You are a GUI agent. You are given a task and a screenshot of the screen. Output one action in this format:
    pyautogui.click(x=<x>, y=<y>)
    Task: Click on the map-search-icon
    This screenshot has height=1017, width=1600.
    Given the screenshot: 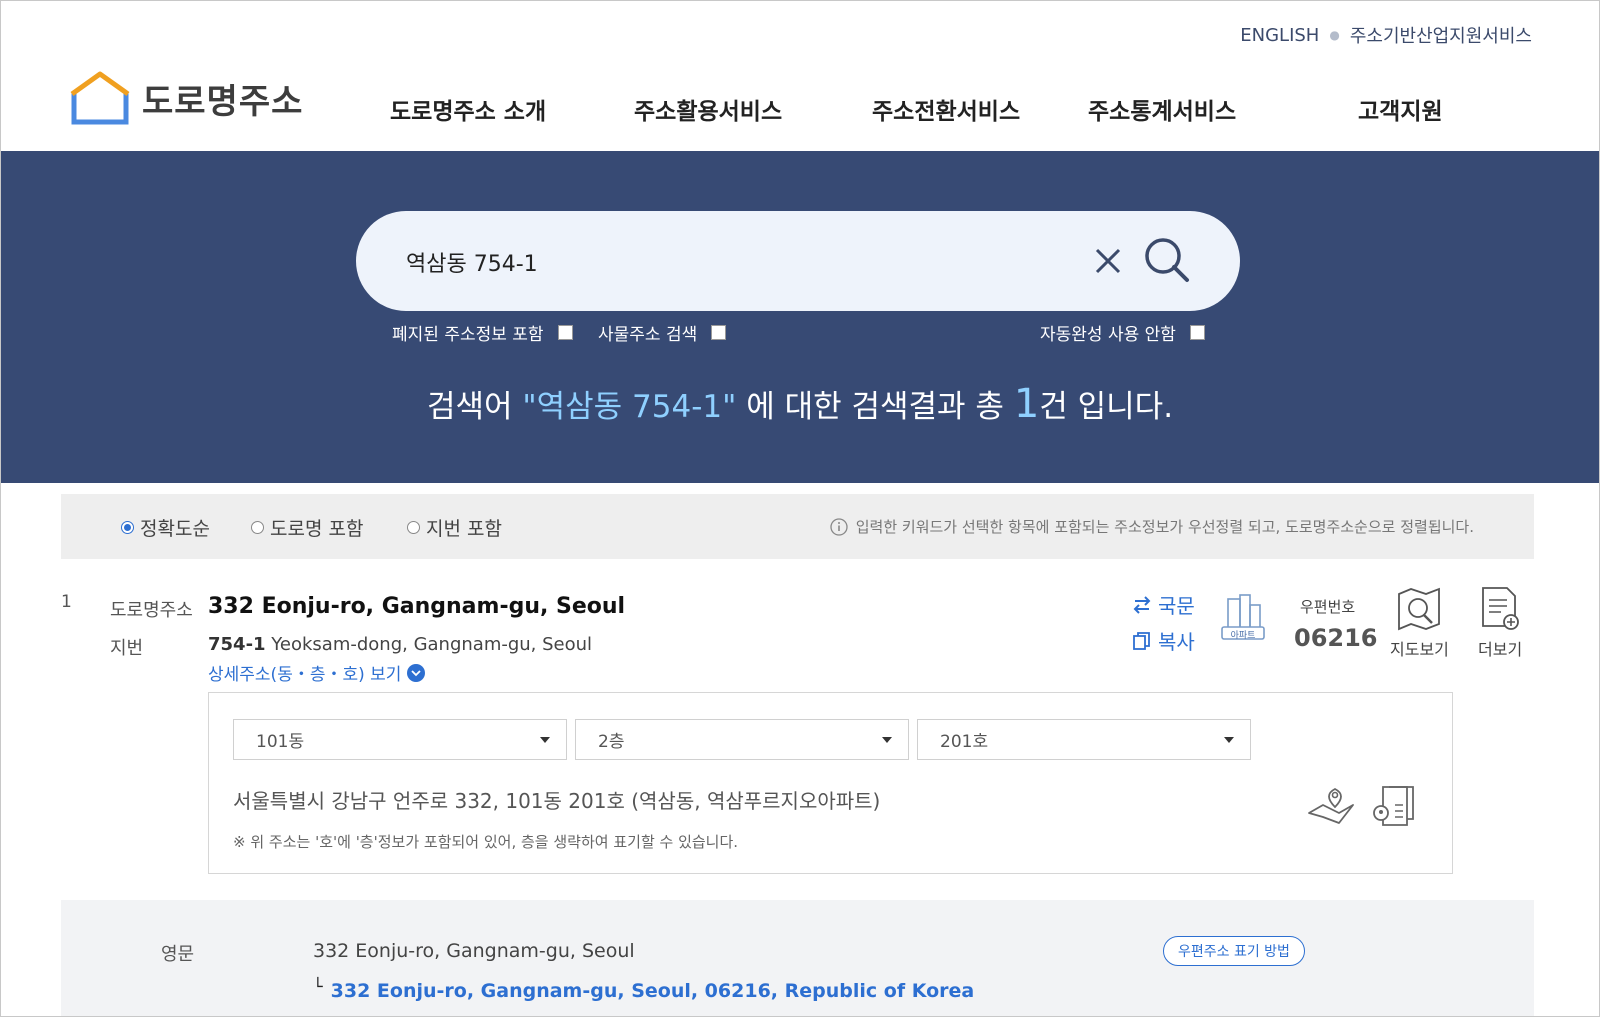 What is the action you would take?
    pyautogui.click(x=1419, y=609)
    